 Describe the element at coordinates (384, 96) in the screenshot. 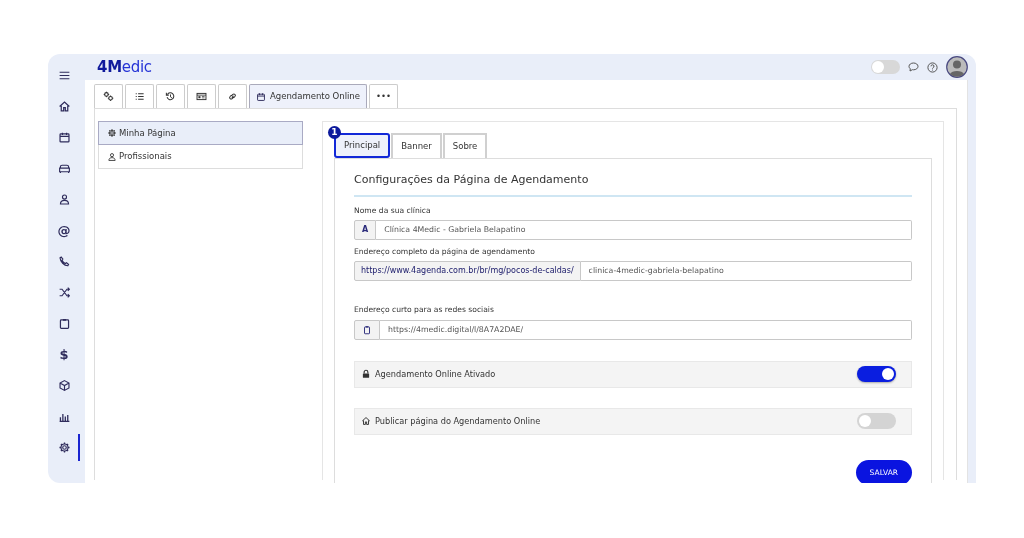

I see `tab: •••` at that location.